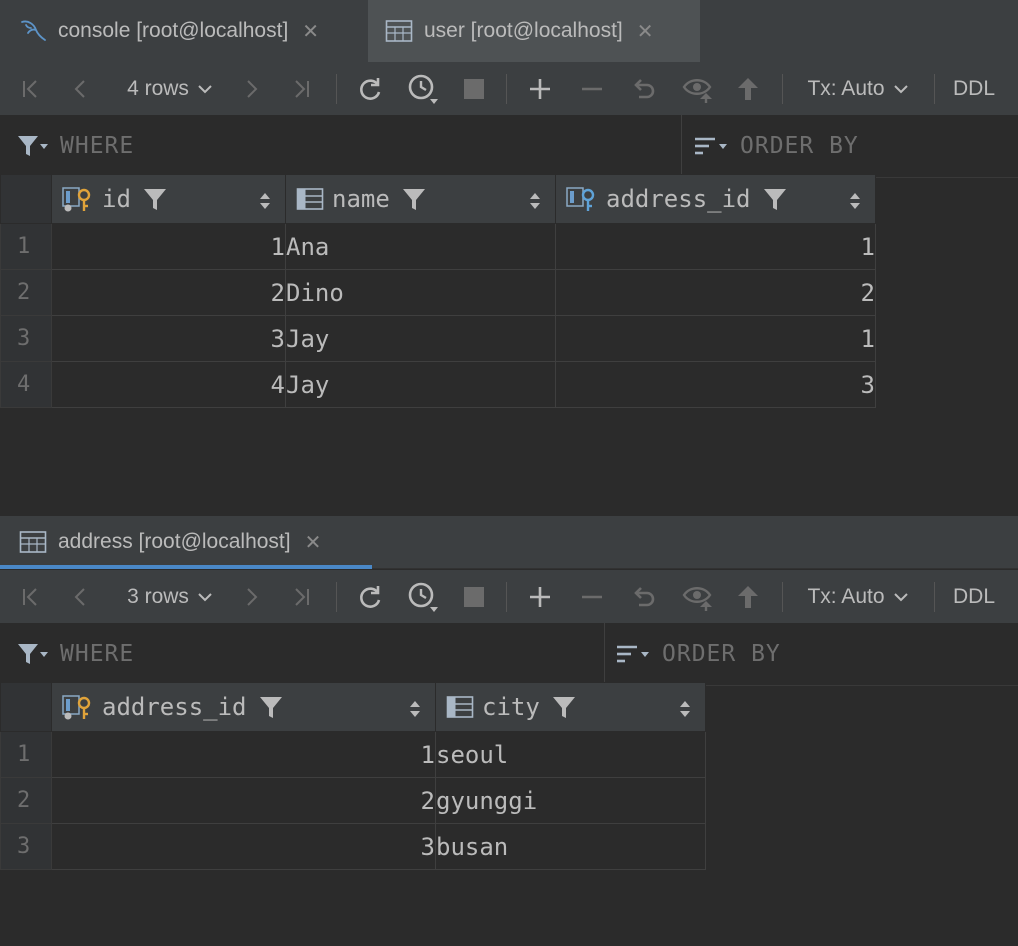 The width and height of the screenshot is (1018, 946). Describe the element at coordinates (582, 199) in the screenshot. I see `foreign-key-column-icon` at that location.